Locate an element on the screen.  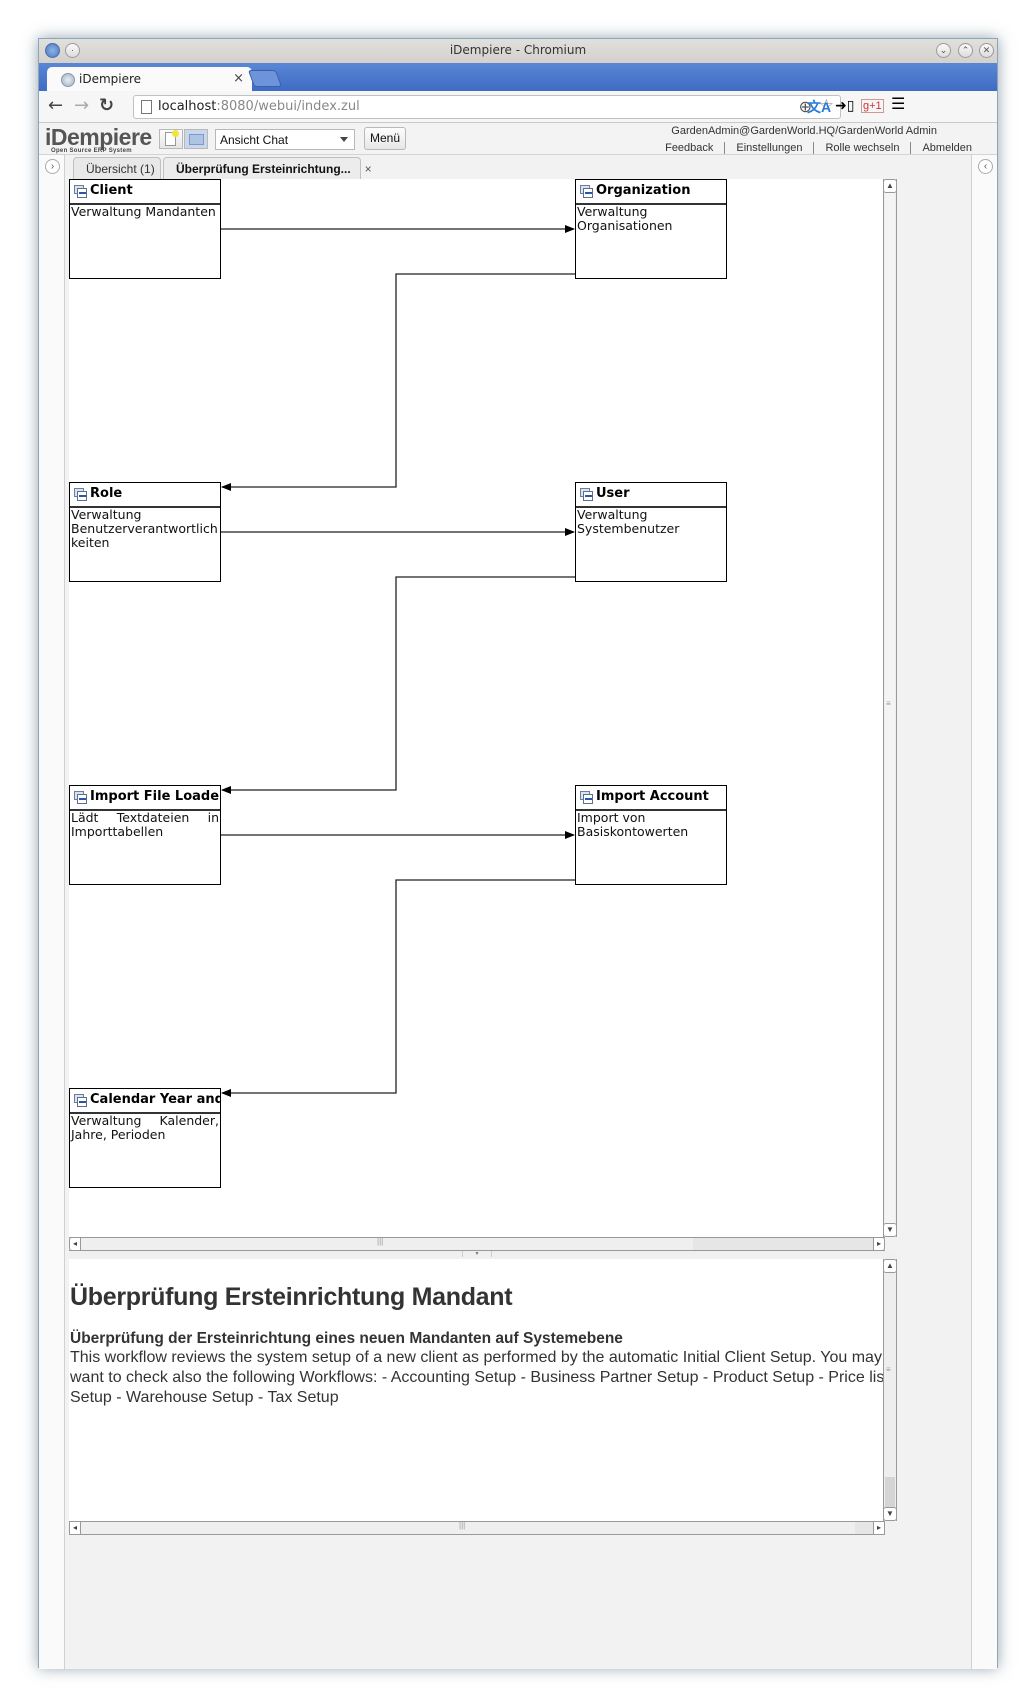
left-sidebar-collapsed: › is located at coordinates (52, 912).